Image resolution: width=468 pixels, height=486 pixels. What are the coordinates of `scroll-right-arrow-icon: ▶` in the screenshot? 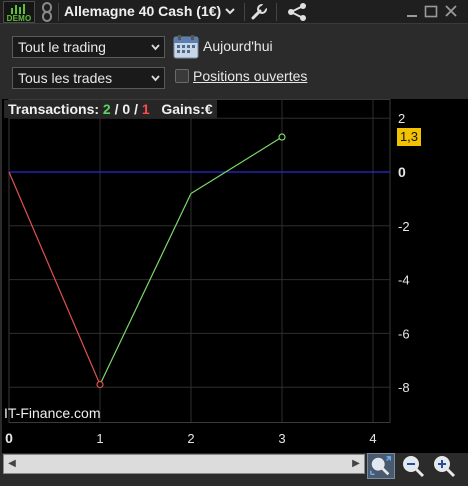 It's located at (356, 464).